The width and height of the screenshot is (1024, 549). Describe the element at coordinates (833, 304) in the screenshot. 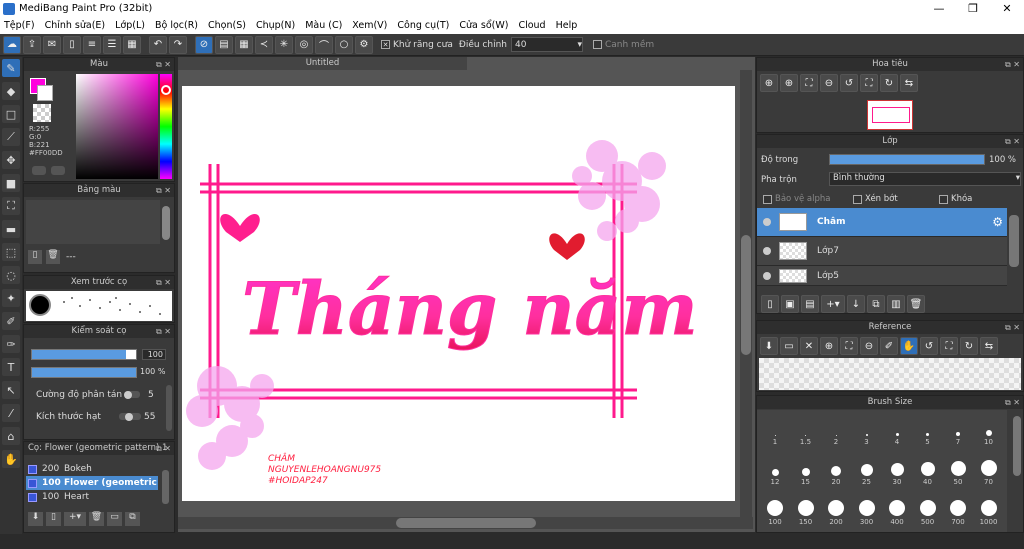

I see `add-layer-menu-icon: +▾` at that location.